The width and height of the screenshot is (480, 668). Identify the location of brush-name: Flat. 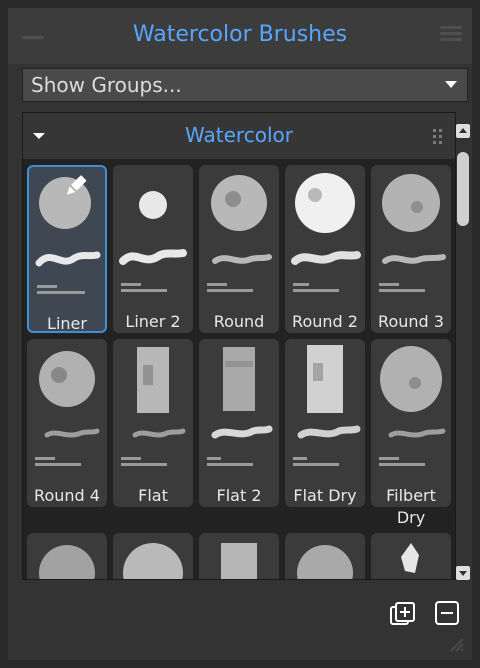
(153, 495).